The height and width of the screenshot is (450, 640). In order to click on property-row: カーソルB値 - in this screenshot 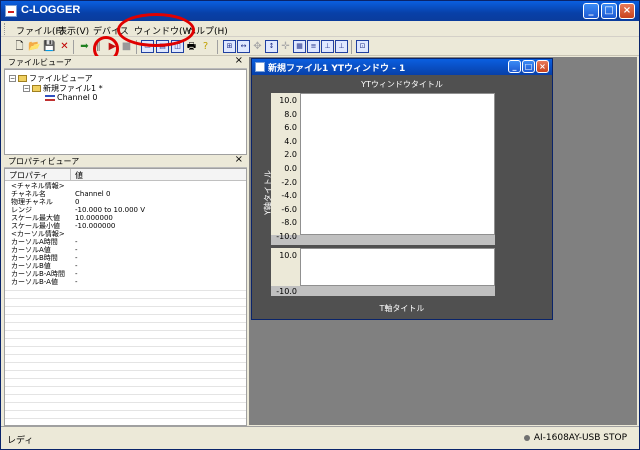, I will do `click(125, 266)`.